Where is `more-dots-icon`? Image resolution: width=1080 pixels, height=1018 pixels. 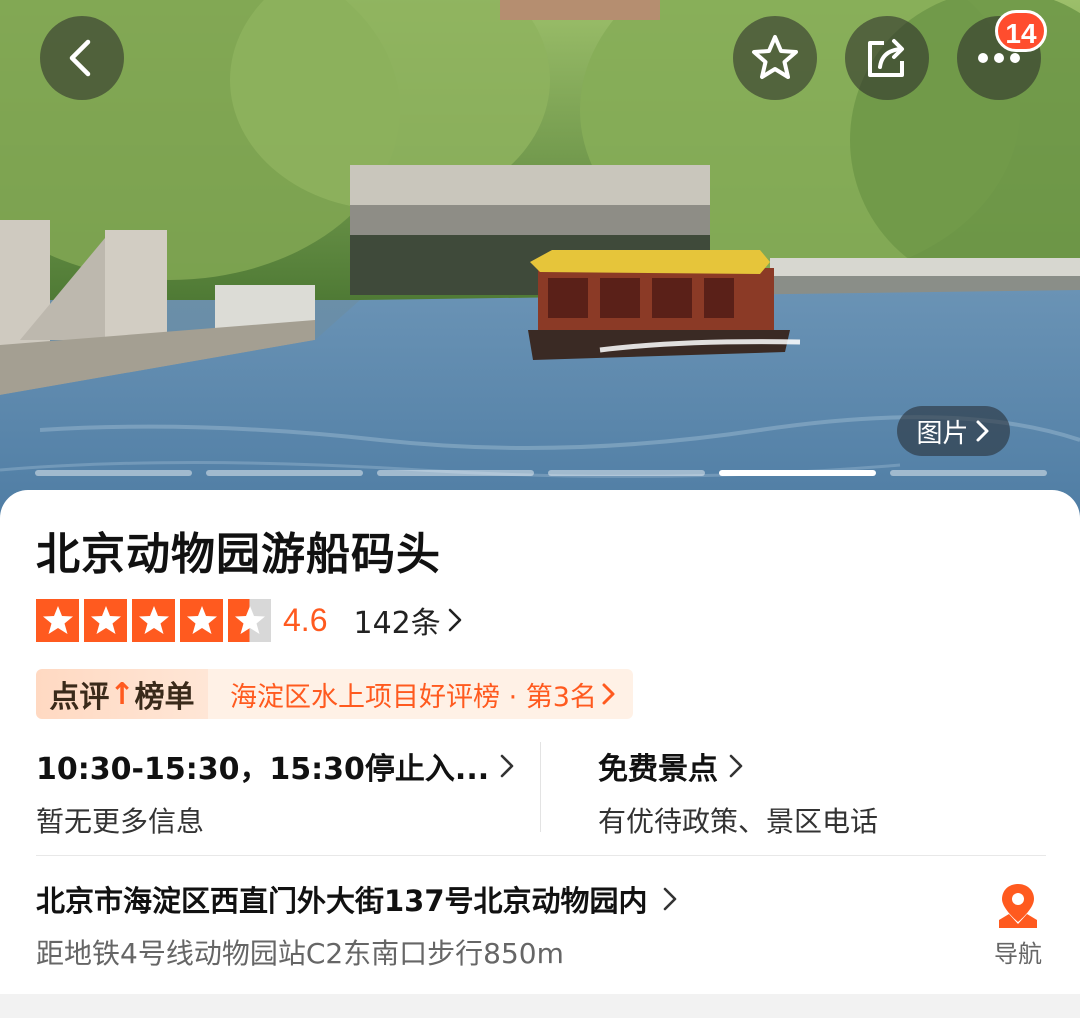
more-dots-icon is located at coordinates (999, 58).